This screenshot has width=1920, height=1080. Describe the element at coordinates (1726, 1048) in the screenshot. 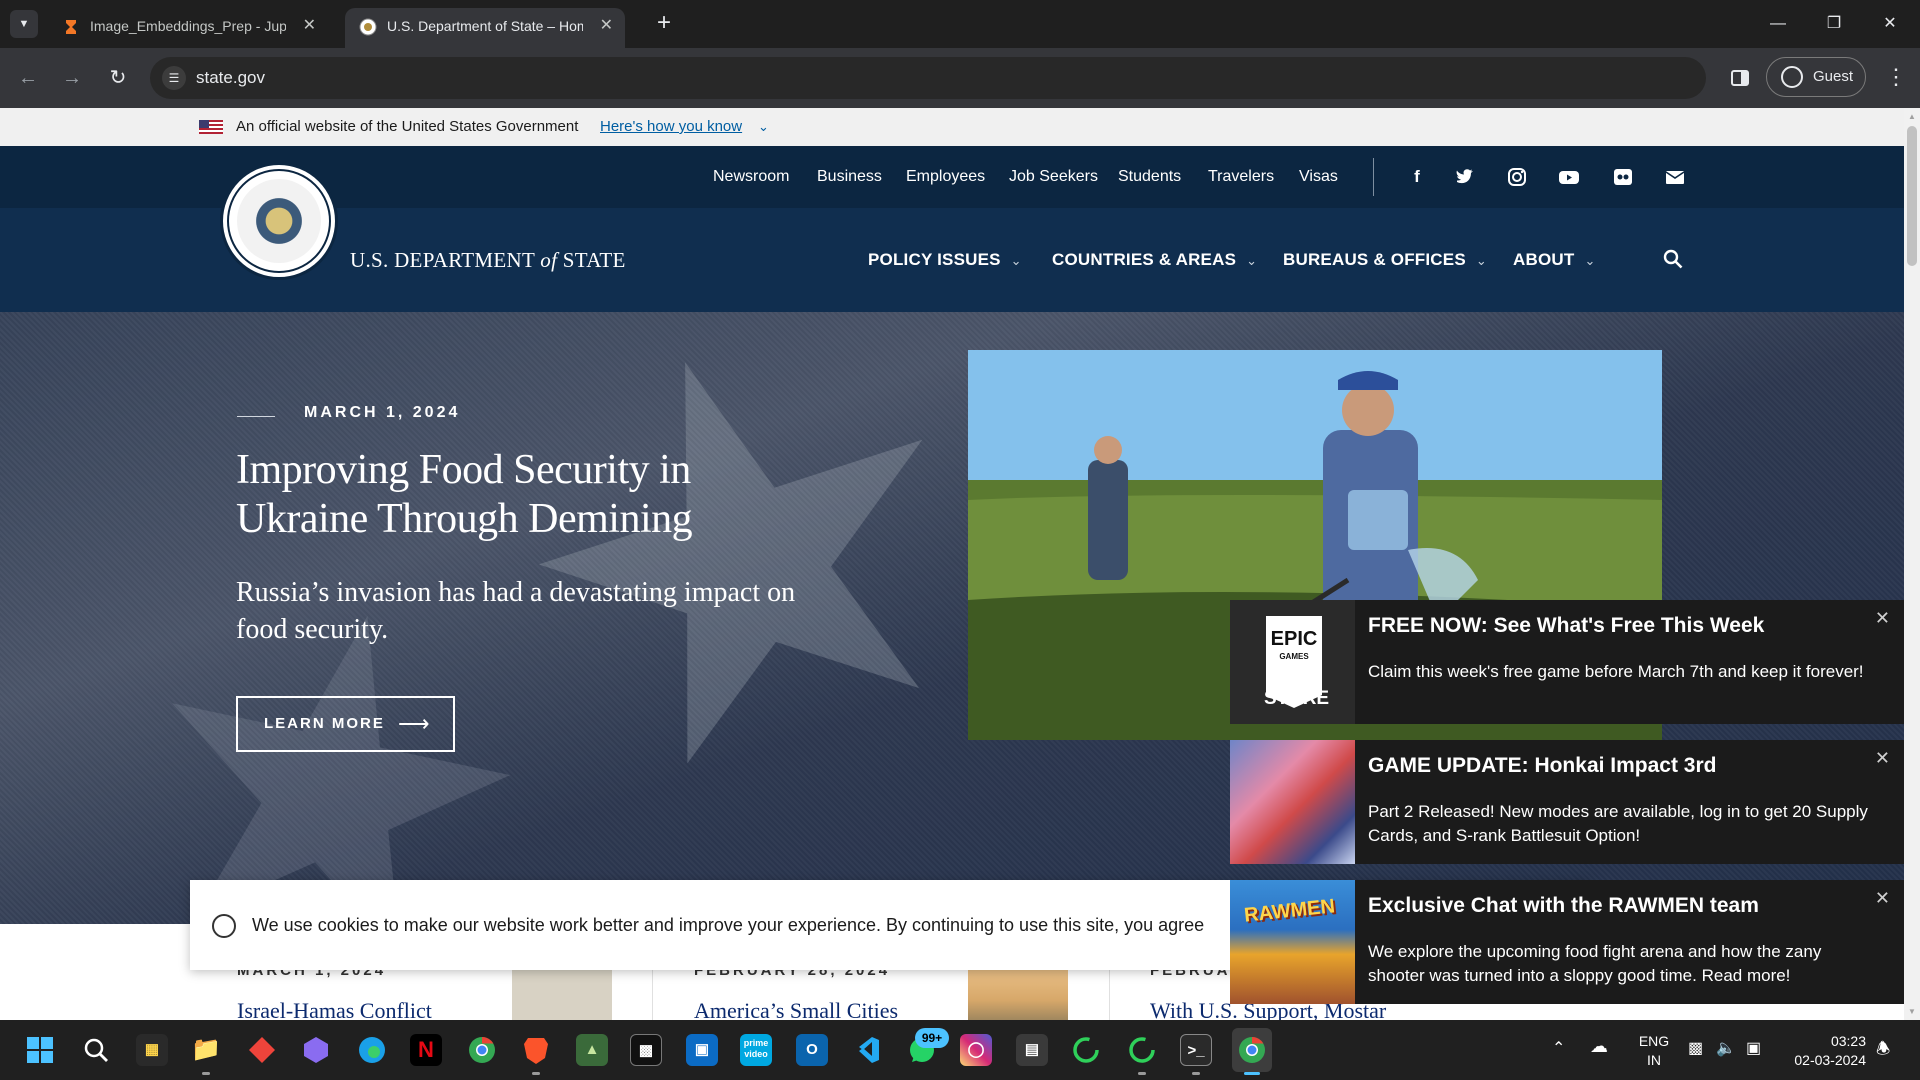

I see `mute-icon: 🔈` at that location.